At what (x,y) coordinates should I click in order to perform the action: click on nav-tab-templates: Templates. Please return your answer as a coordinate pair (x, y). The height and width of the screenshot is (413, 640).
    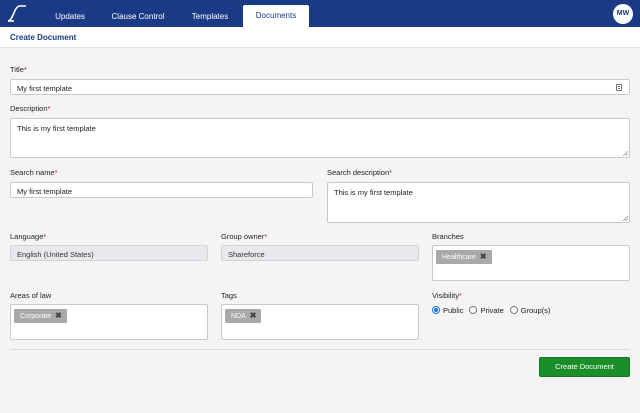
    Looking at the image, I should click on (210, 16).